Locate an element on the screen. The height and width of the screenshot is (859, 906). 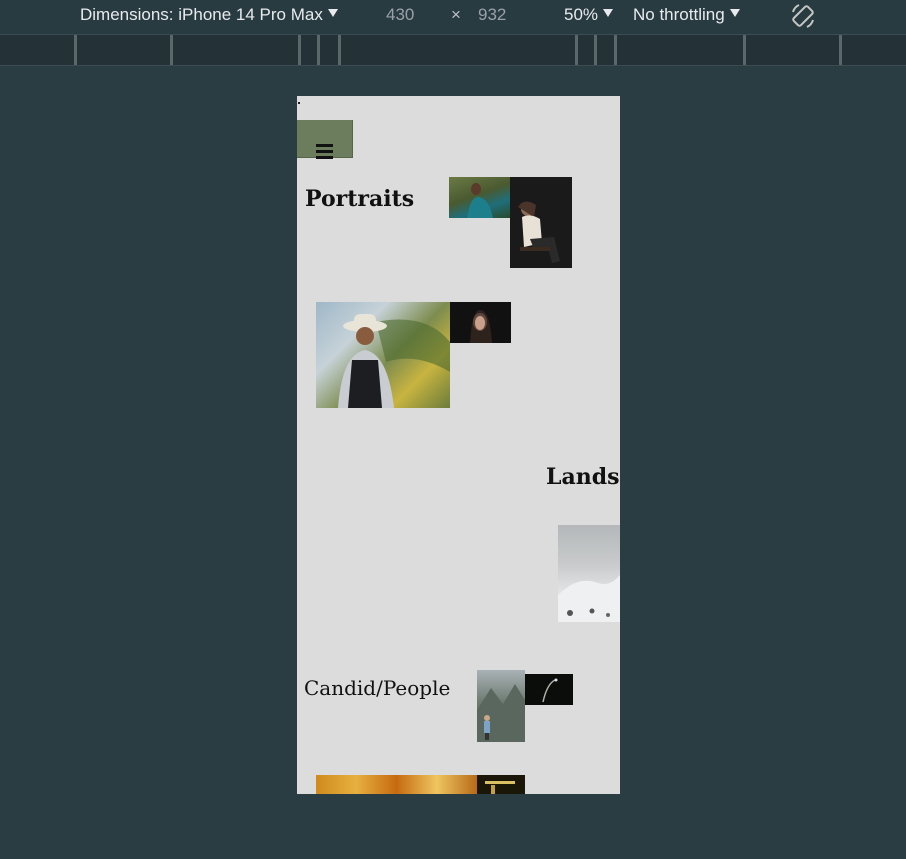
width-input: 430 is located at coordinates (400, 15).